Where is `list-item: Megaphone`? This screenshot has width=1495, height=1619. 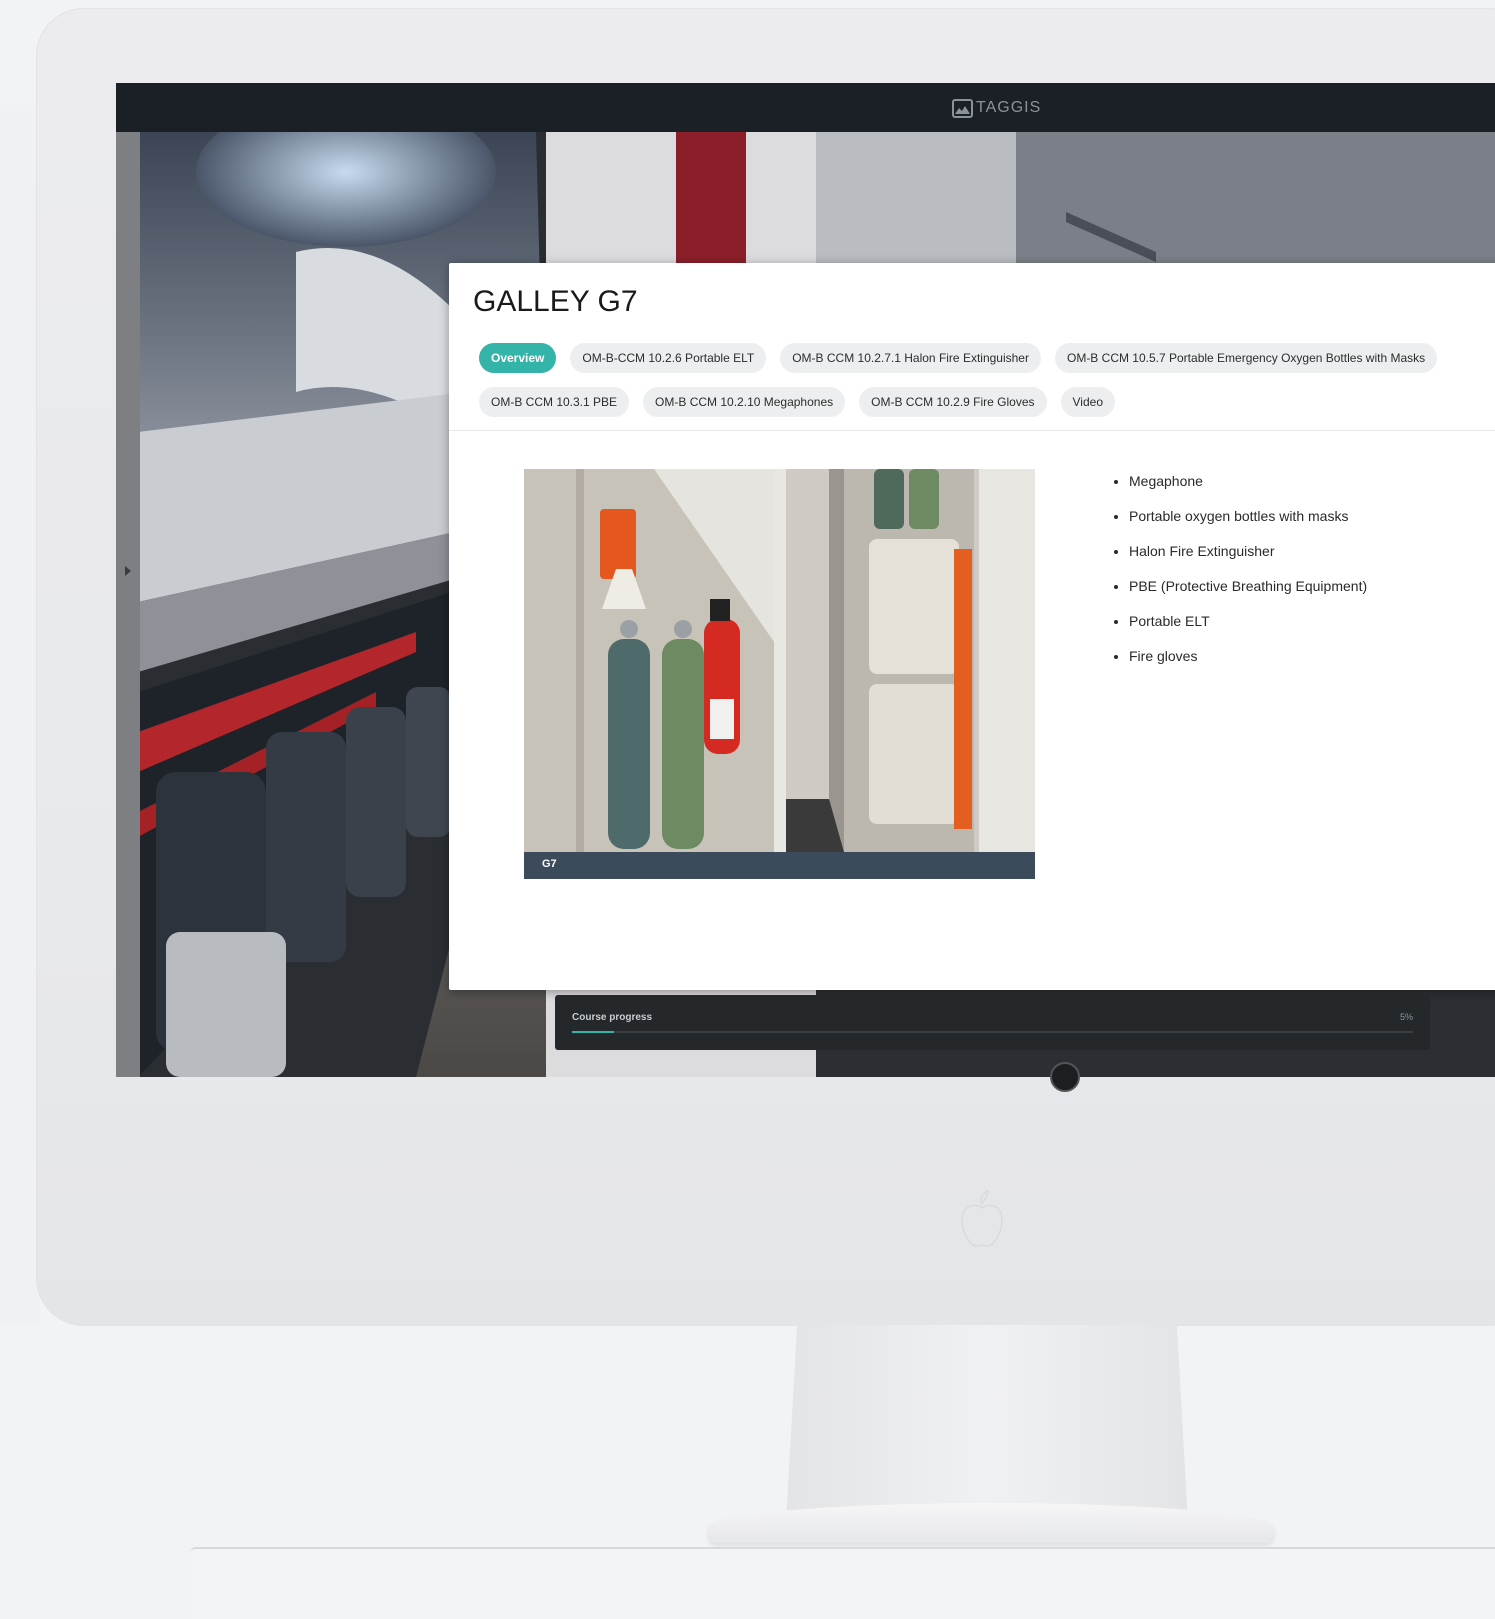 list-item: Megaphone is located at coordinates (1248, 481).